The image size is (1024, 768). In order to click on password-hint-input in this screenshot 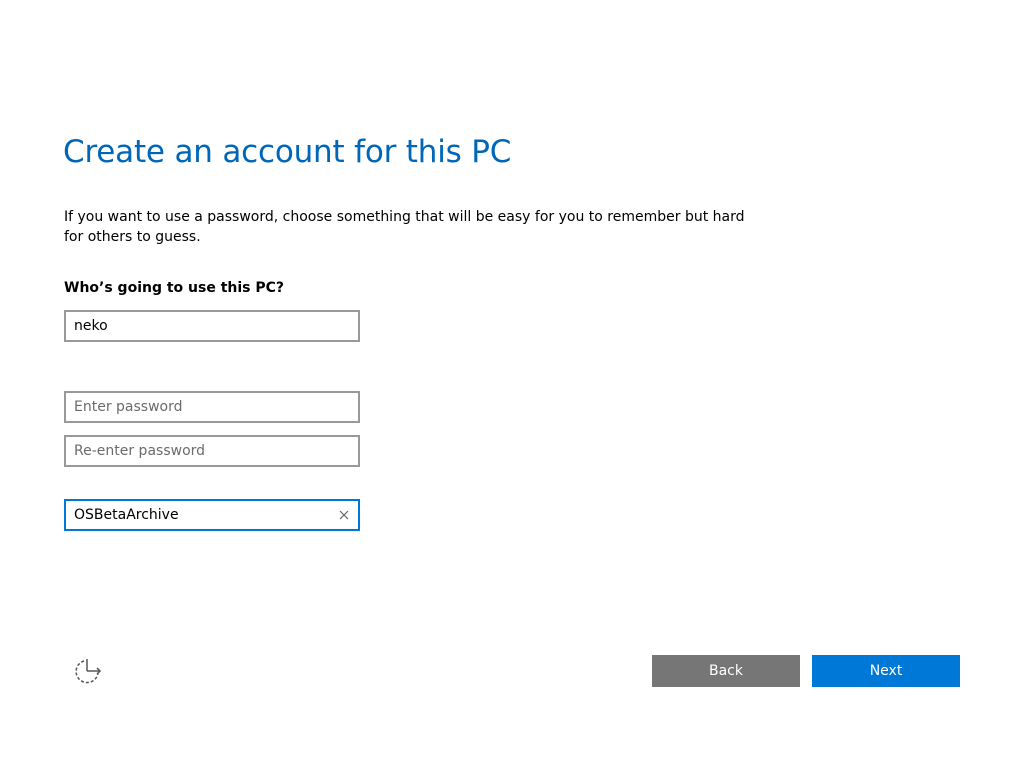, I will do `click(198, 515)`.